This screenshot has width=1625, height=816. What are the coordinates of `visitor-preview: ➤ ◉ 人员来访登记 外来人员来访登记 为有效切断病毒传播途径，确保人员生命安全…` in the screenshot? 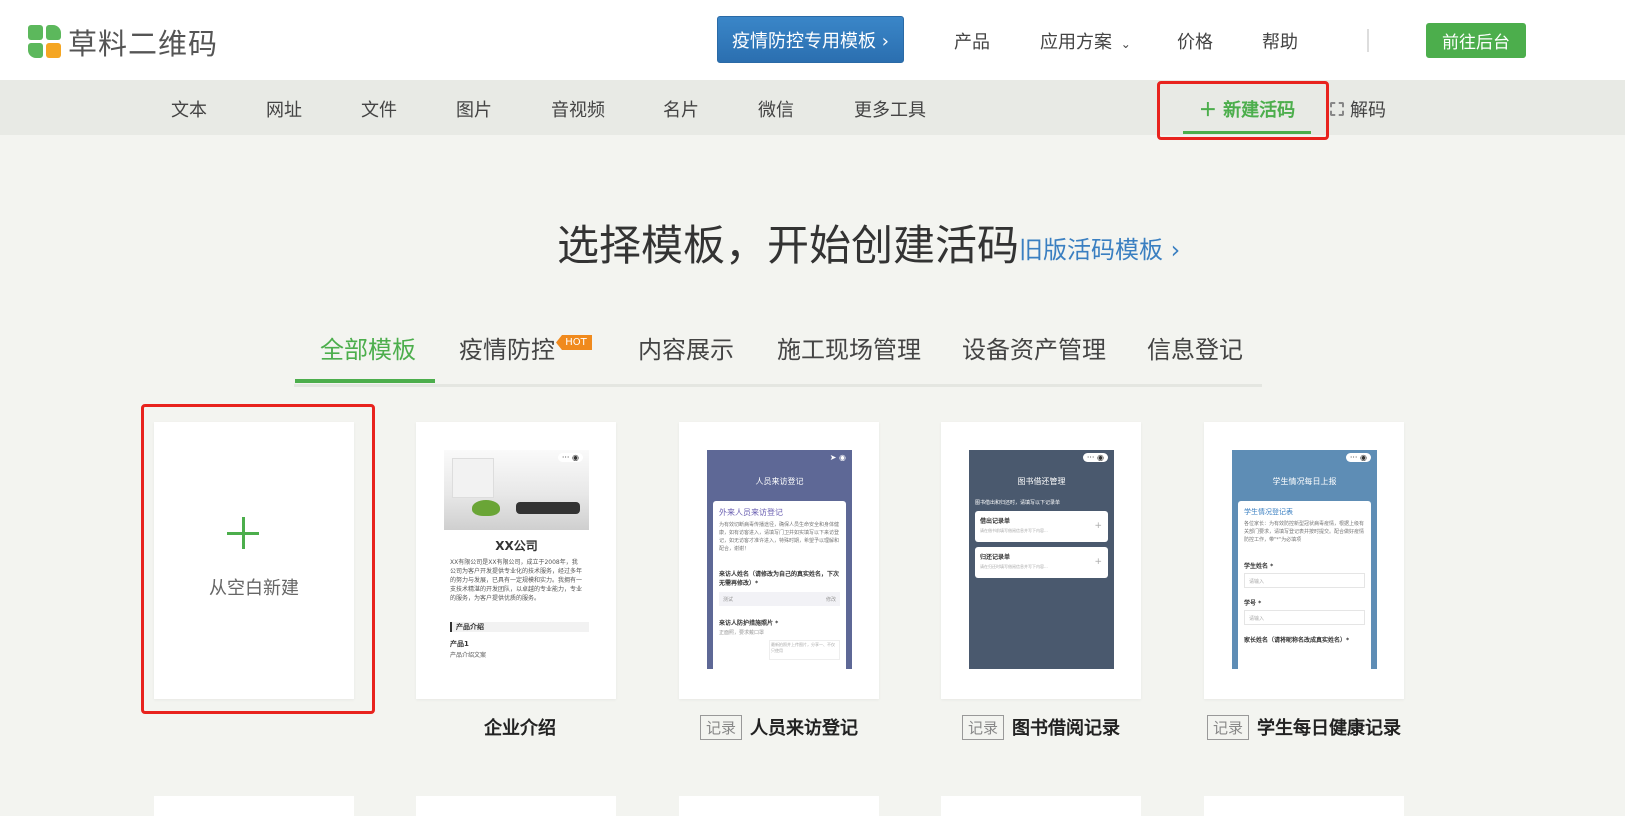 It's located at (779, 559).